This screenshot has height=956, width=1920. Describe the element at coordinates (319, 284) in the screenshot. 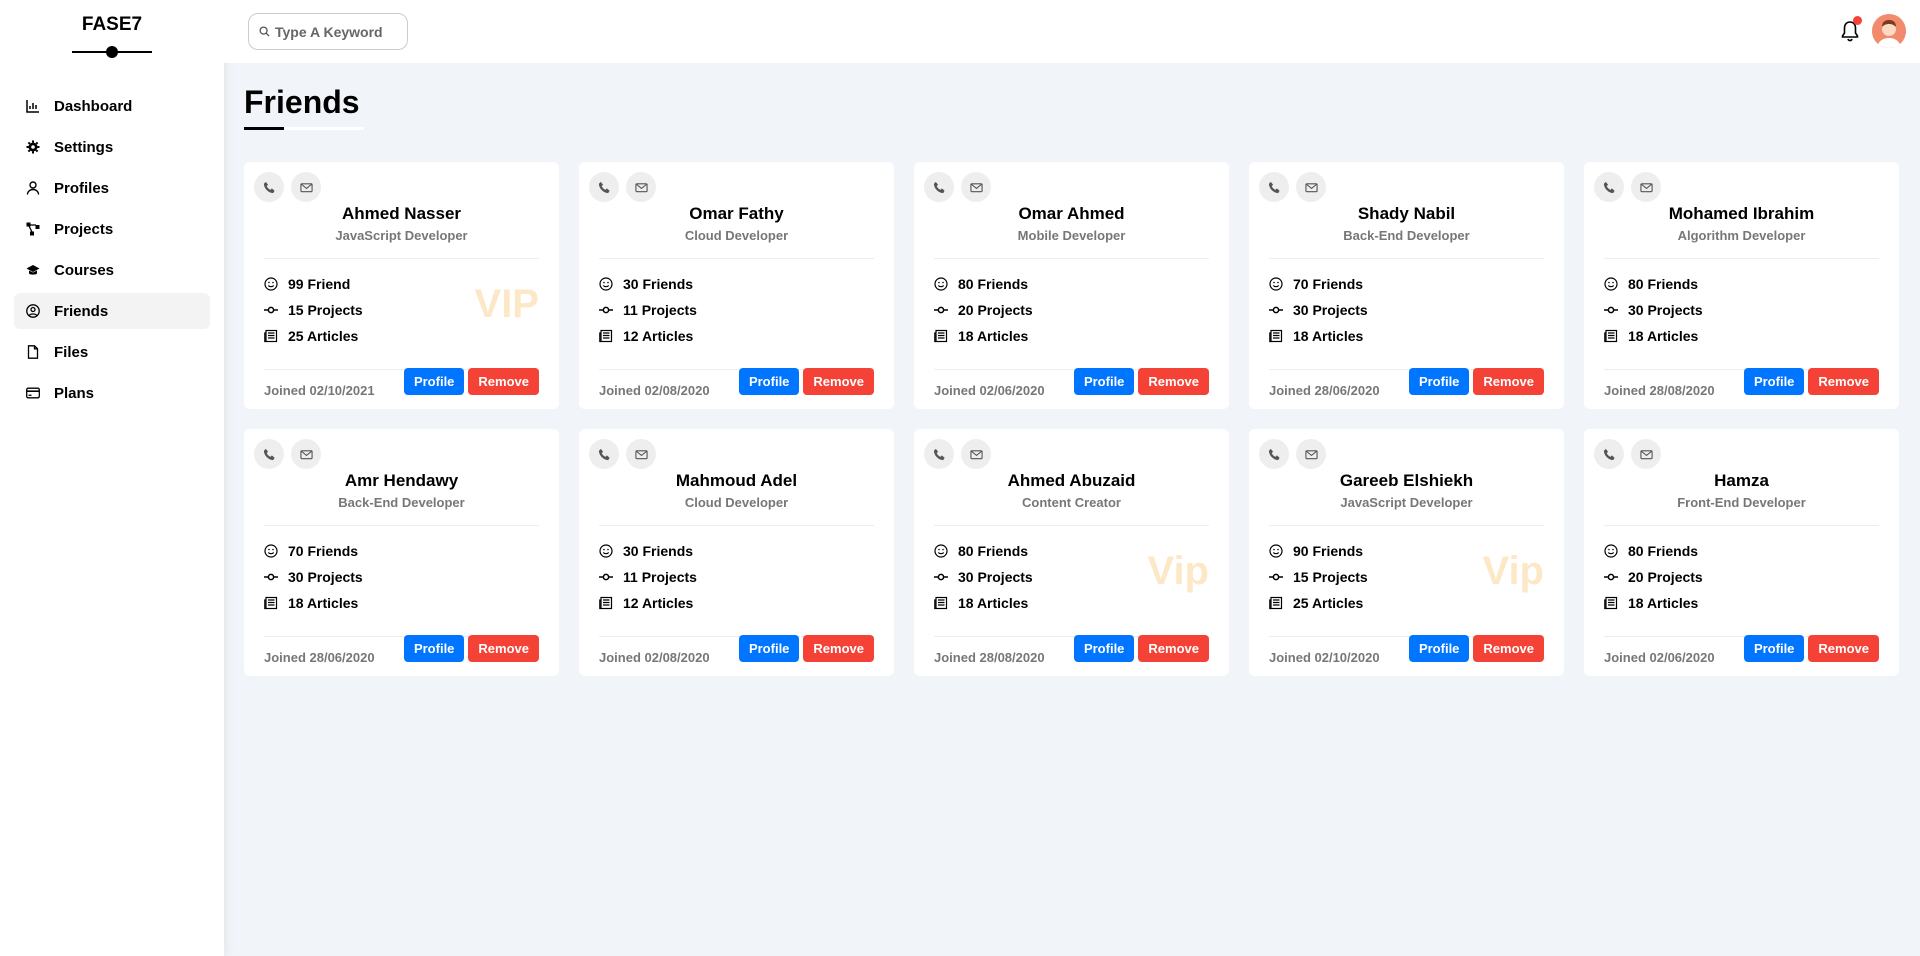

I see `friends-count-label: 99 Friend` at that location.